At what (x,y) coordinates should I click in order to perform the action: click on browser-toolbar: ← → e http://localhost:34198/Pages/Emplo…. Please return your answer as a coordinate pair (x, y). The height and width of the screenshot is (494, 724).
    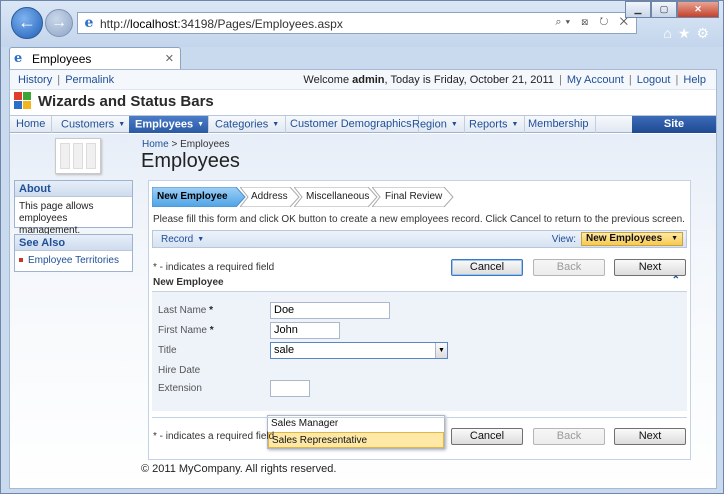
    Looking at the image, I should click on (362, 24).